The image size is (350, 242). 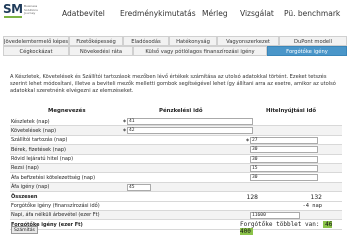 What do you see at coordinates (146, 41) in the screenshot?
I see `tab-eladosodas: Eladósodás` at bounding box center [146, 41].